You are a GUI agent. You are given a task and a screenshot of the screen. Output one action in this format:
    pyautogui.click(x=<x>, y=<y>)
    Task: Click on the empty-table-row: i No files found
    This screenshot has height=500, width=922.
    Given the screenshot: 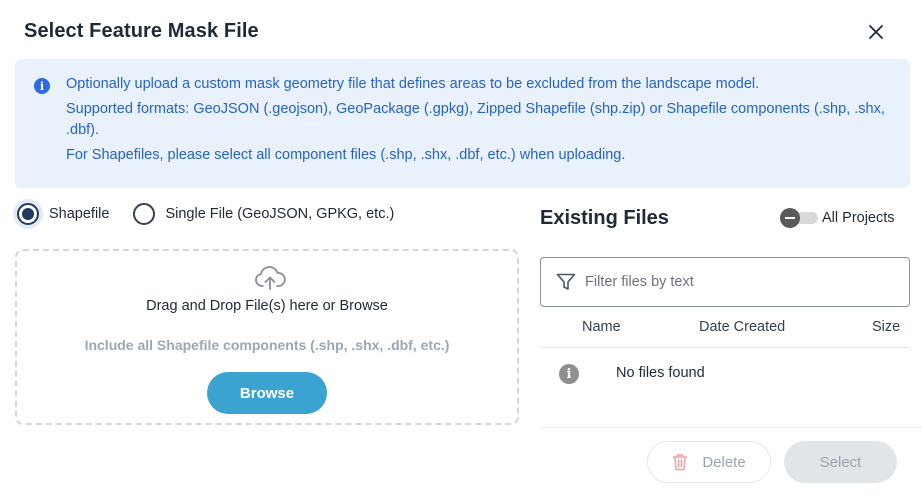 What is the action you would take?
    pyautogui.click(x=725, y=373)
    